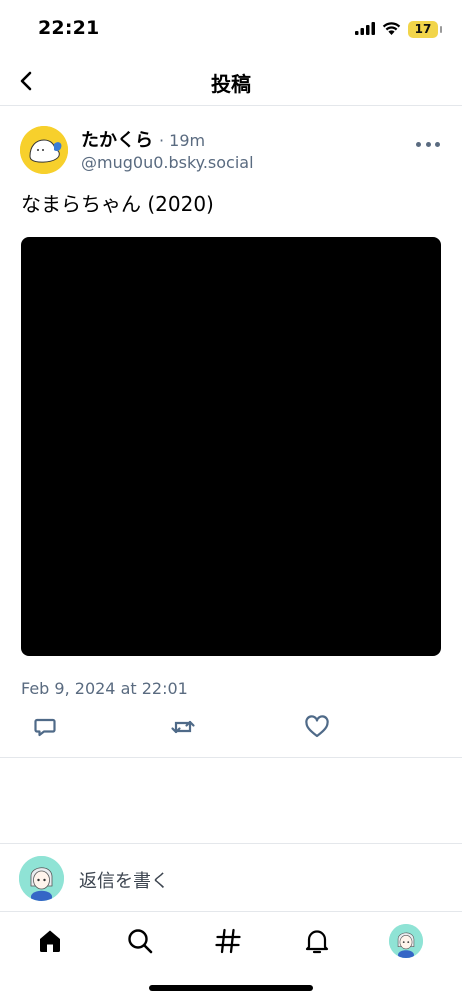 This screenshot has width=462, height=1000. I want to click on nav-home, so click(50, 941).